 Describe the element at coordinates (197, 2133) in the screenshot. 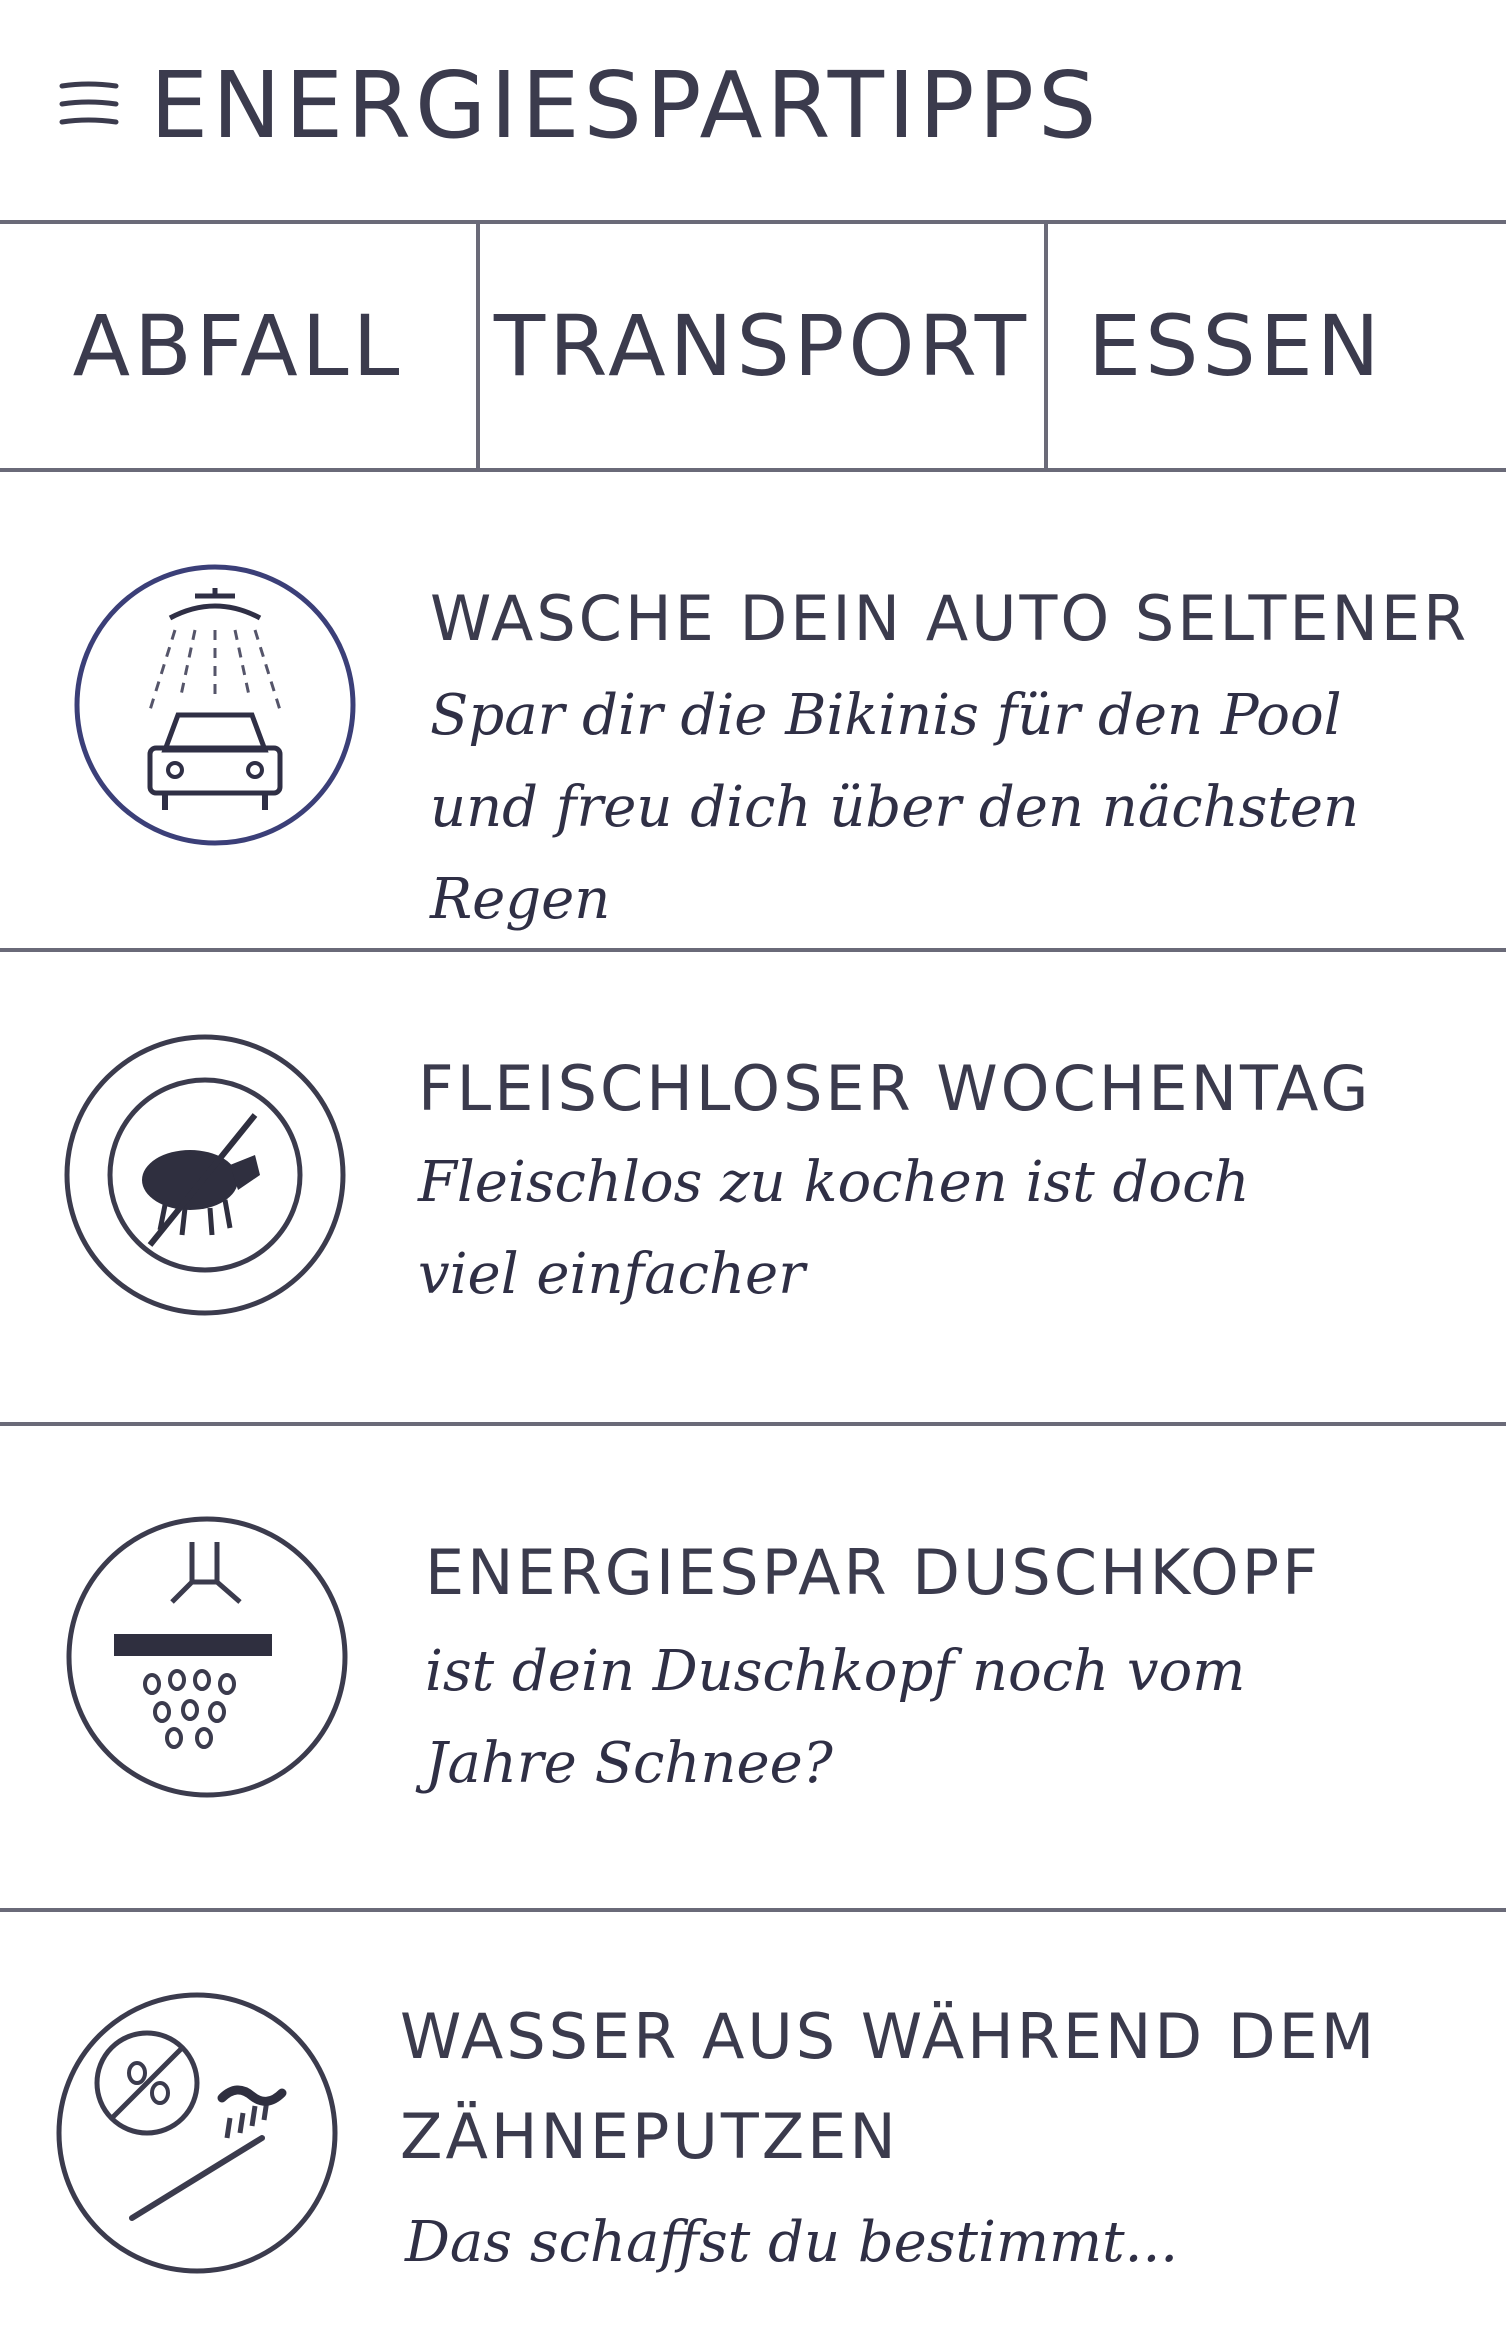

I see `no-water-toothbrush-icon` at that location.